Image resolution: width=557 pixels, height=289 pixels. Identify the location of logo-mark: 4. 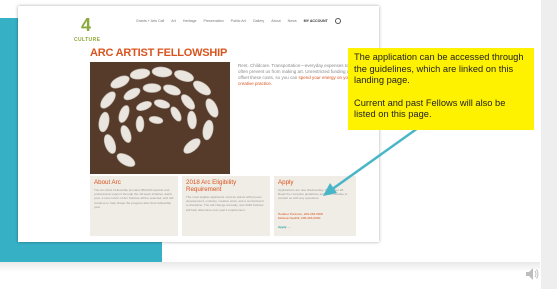
(86, 25).